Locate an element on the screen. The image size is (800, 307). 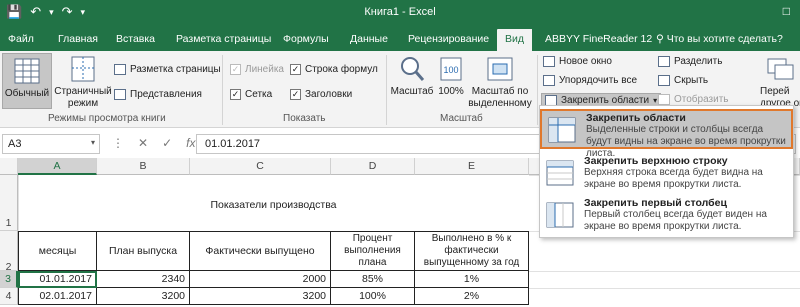
ribbon-display-options-icon: □ is located at coordinates (786, 11).